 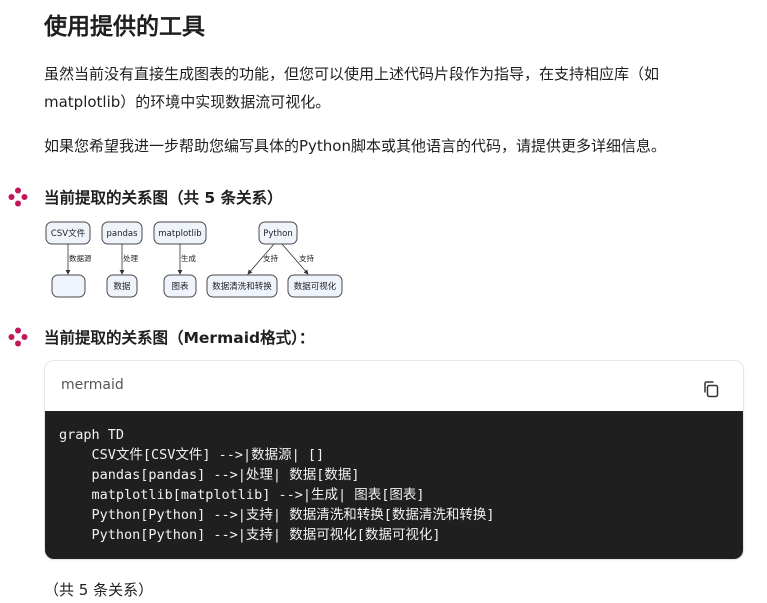 I want to click on node-python: Python, so click(x=278, y=233).